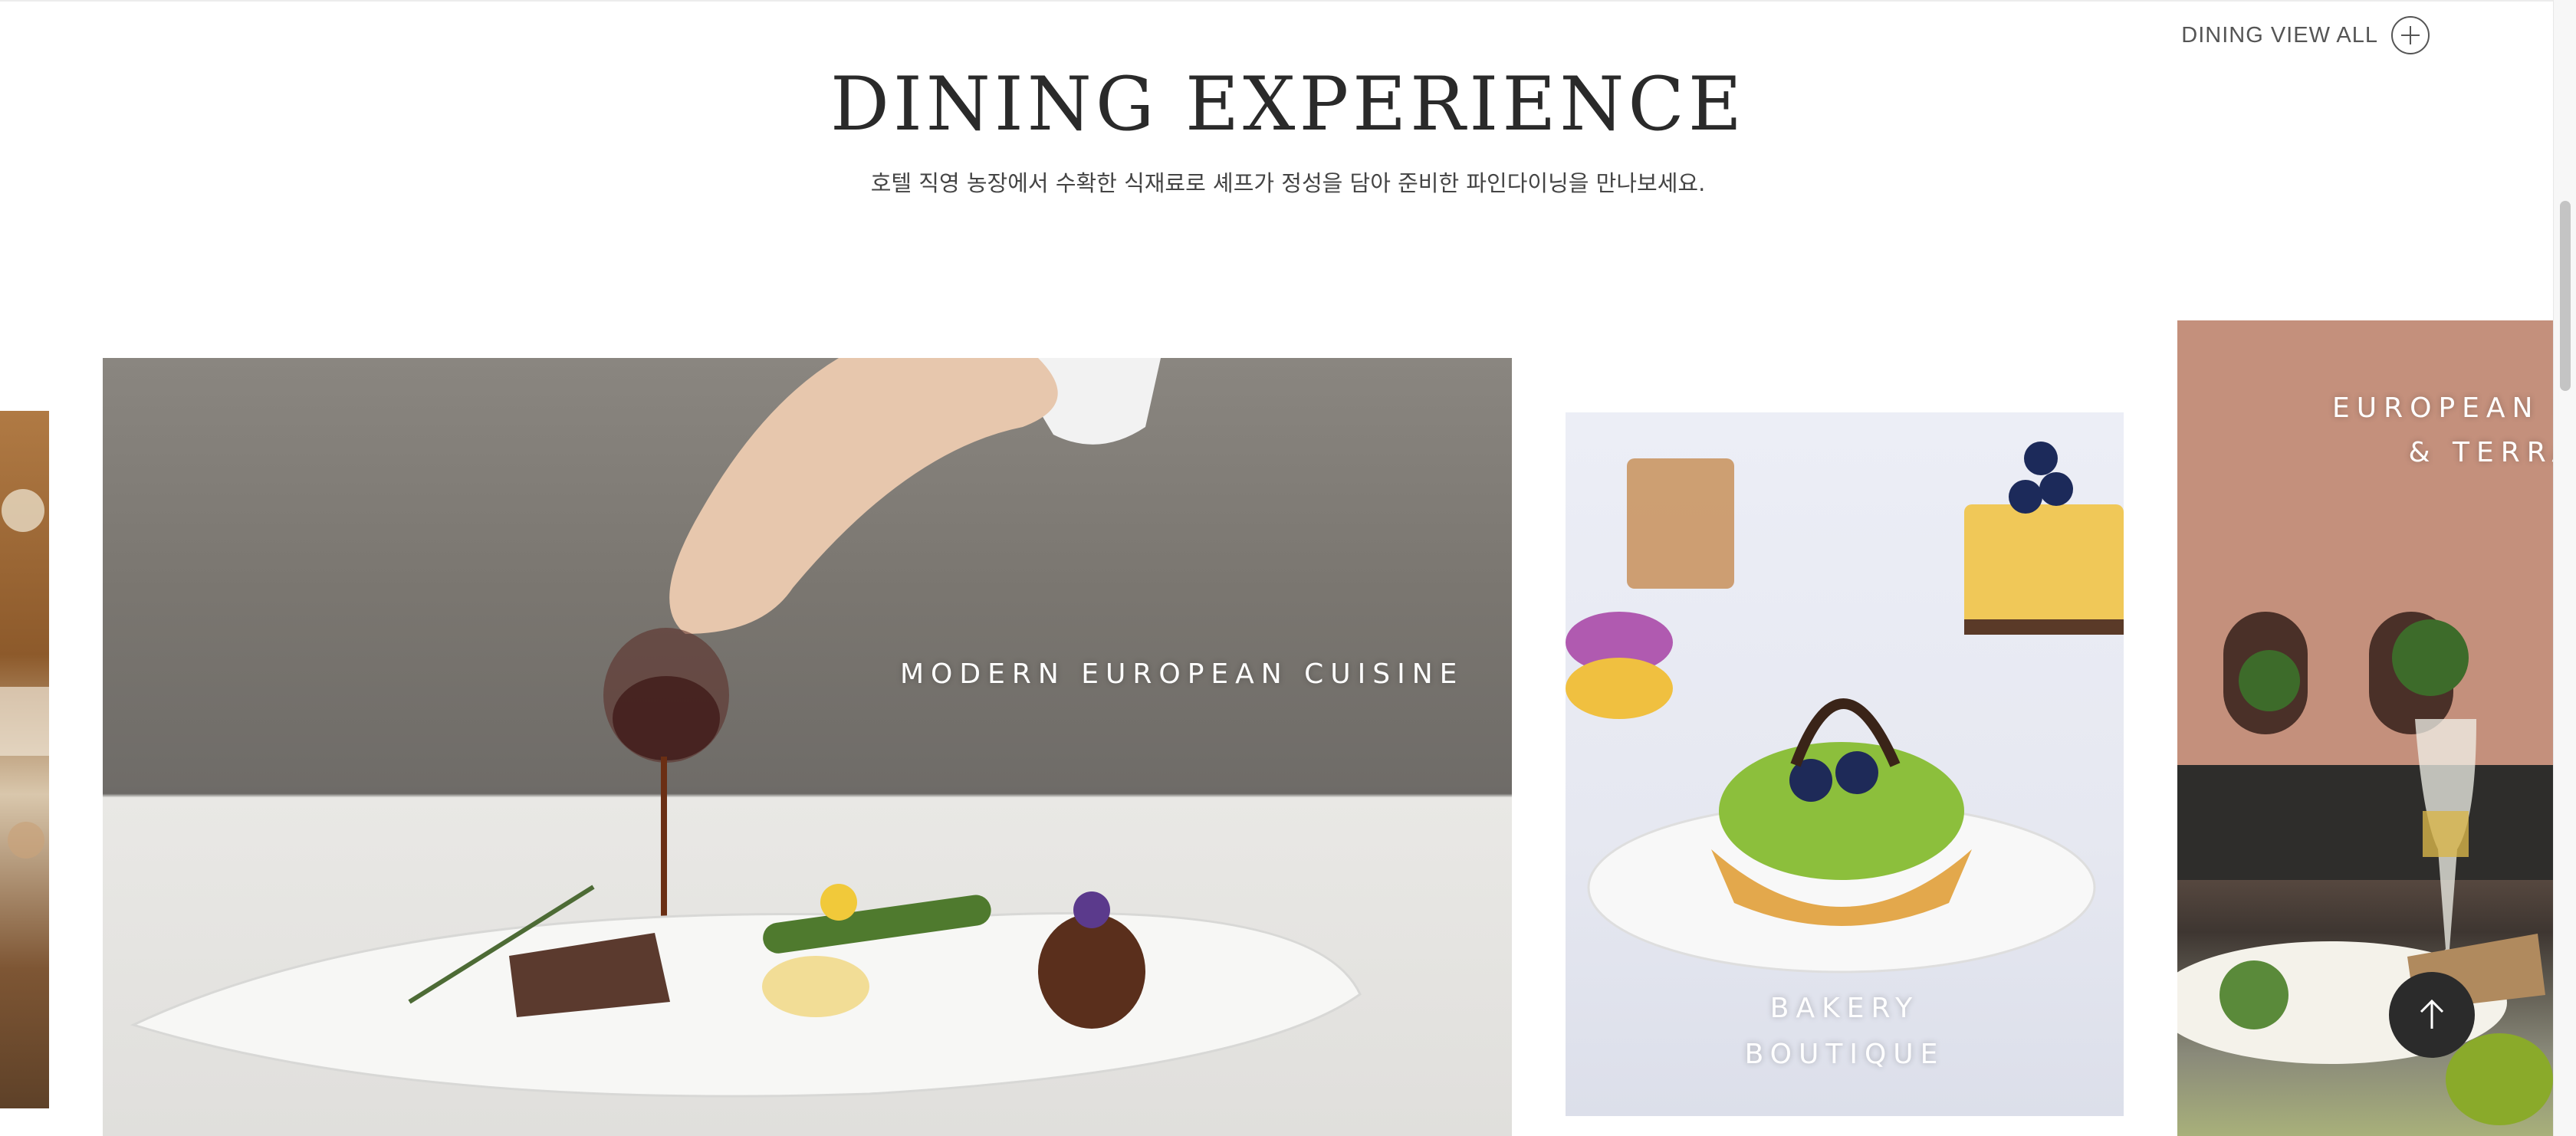 The height and width of the screenshot is (1136, 2576). What do you see at coordinates (2443, 430) in the screenshot?
I see `card-label-european-lounge: EUROPEAN L & TERRA` at bounding box center [2443, 430].